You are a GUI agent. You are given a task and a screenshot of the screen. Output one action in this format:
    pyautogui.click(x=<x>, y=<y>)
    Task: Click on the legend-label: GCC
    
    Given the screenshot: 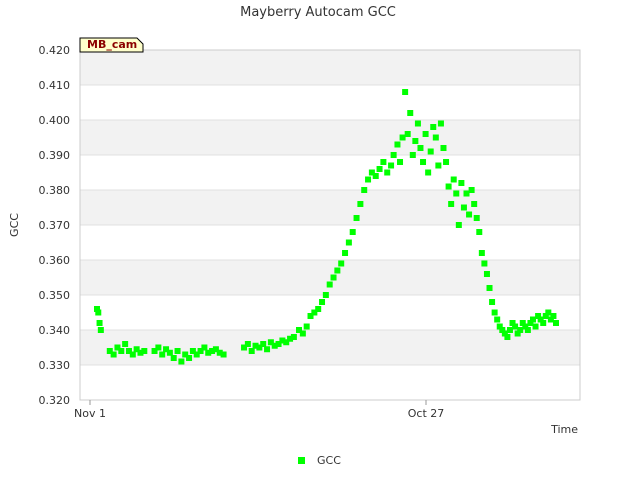 What is the action you would take?
    pyautogui.click(x=329, y=460)
    